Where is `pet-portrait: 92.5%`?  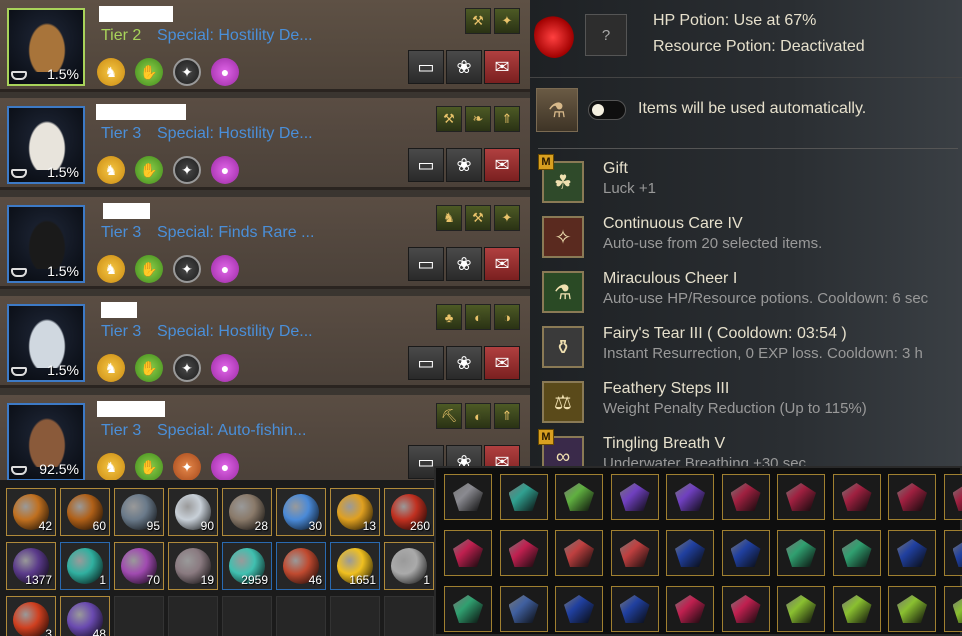 pet-portrait: 92.5% is located at coordinates (46, 441).